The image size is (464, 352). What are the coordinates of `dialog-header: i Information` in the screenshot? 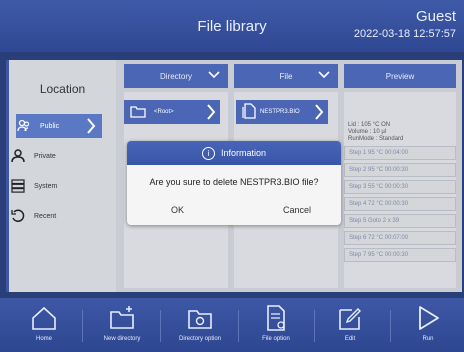 It's located at (234, 153).